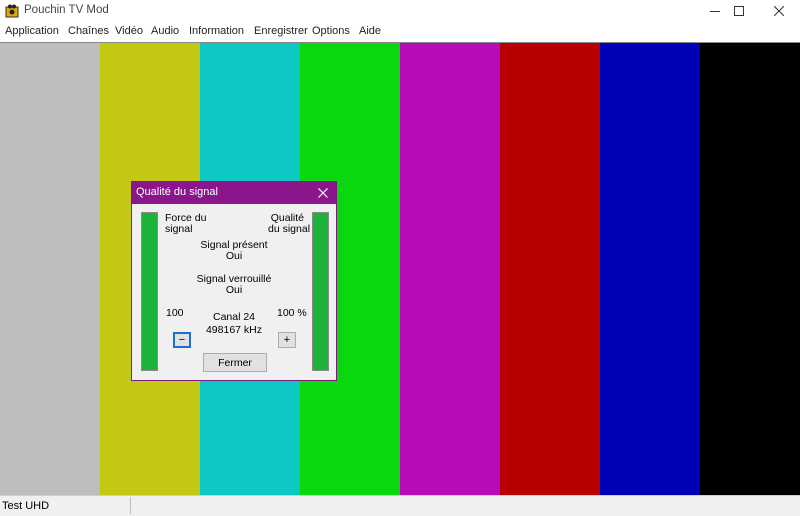  Describe the element at coordinates (287, 340) in the screenshot. I see `increase-button: +` at that location.